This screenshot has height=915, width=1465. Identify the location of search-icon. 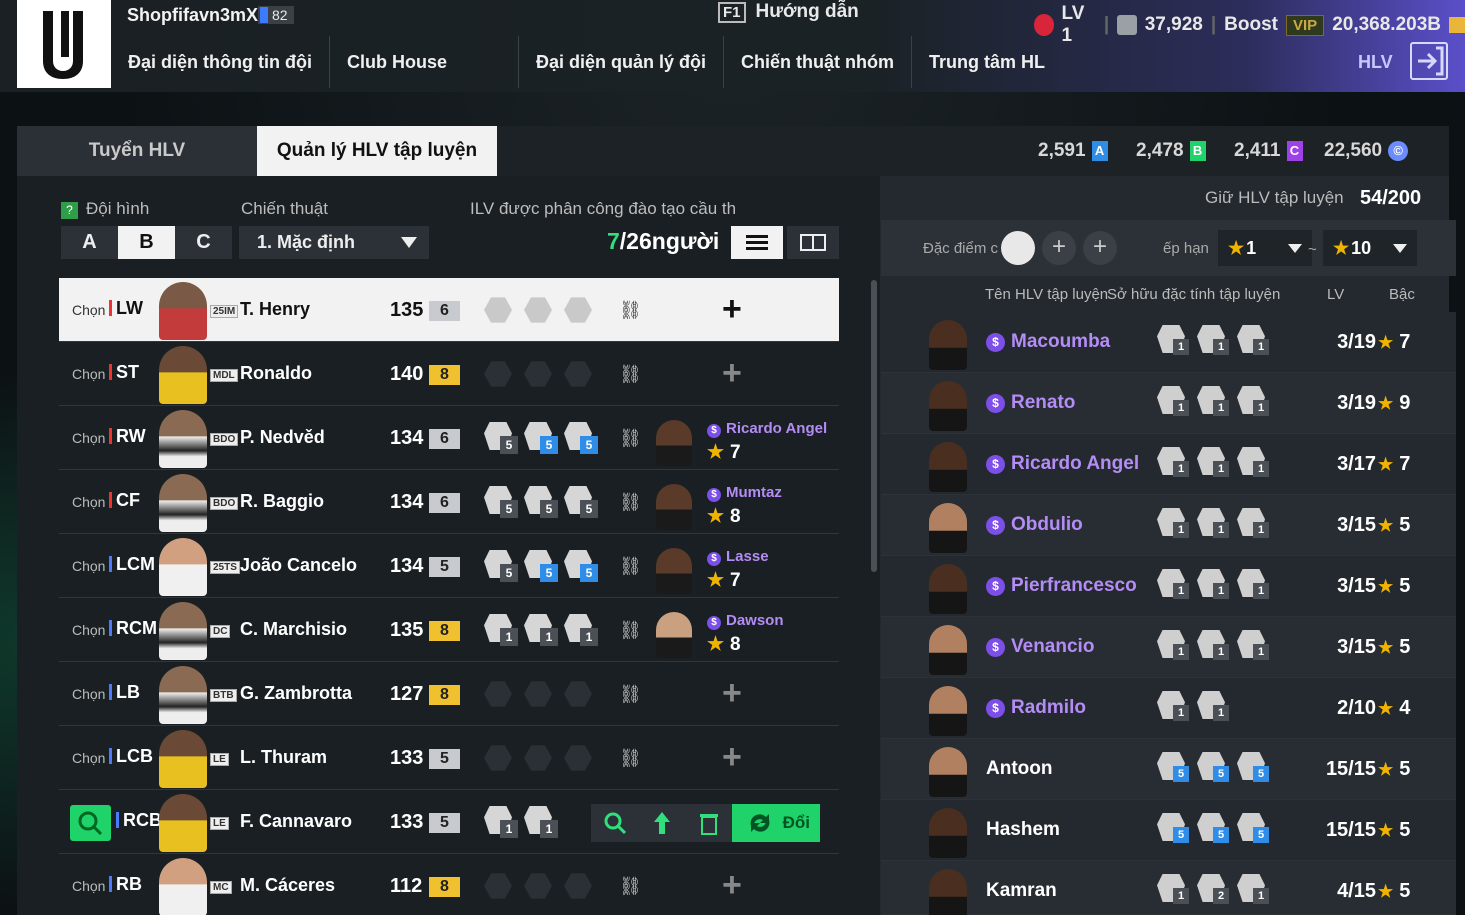
(614, 823).